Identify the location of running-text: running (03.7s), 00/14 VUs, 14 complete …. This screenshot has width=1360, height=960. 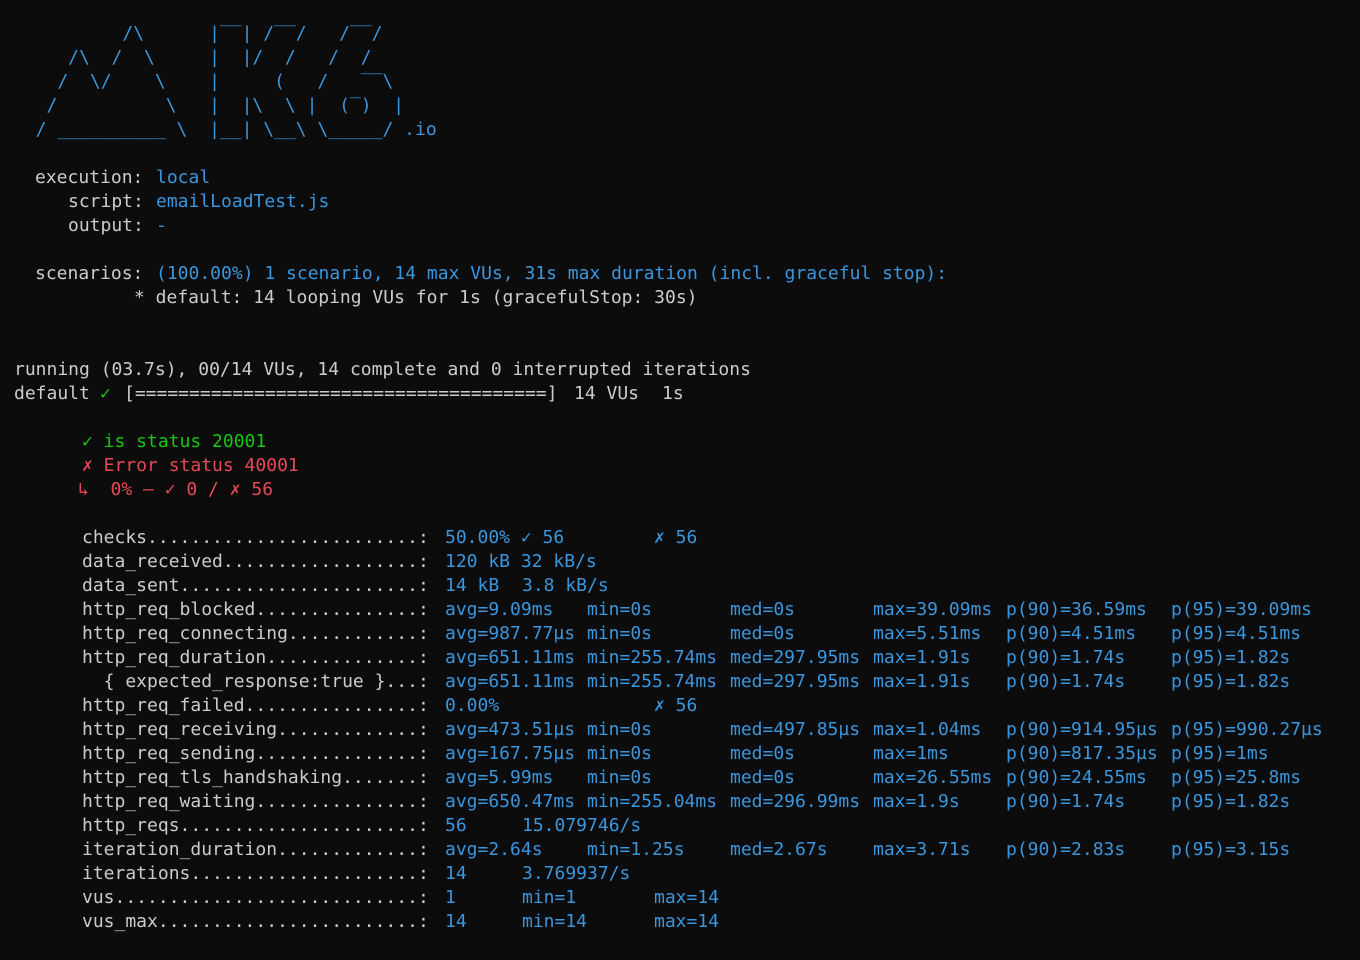
(382, 369).